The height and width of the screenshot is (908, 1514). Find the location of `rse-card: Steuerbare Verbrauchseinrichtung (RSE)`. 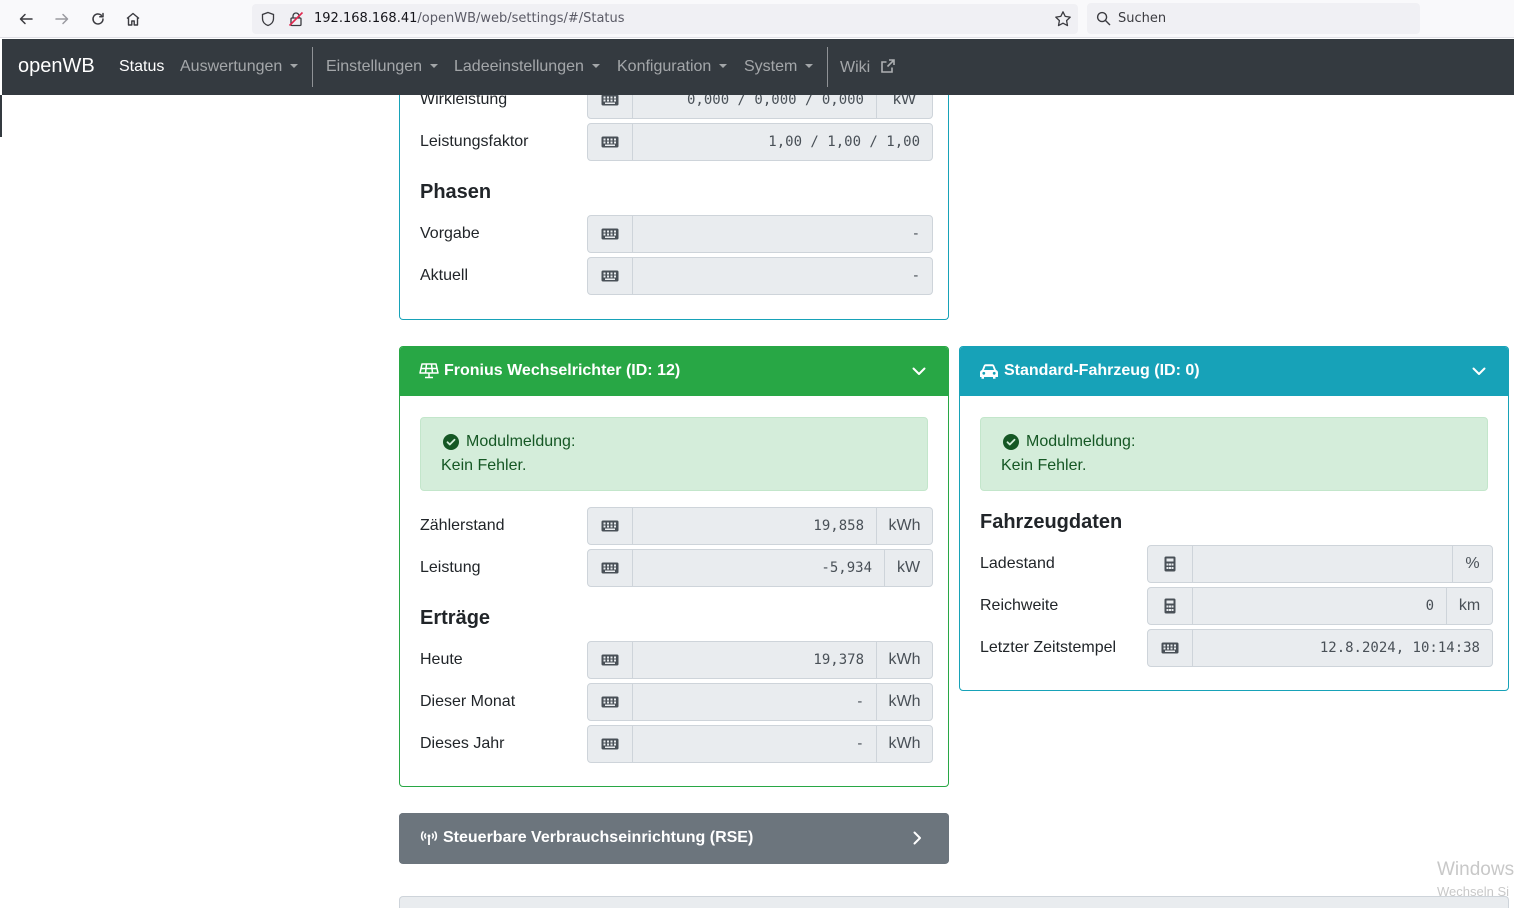

rse-card: Steuerbare Verbrauchseinrichtung (RSE) is located at coordinates (674, 838).